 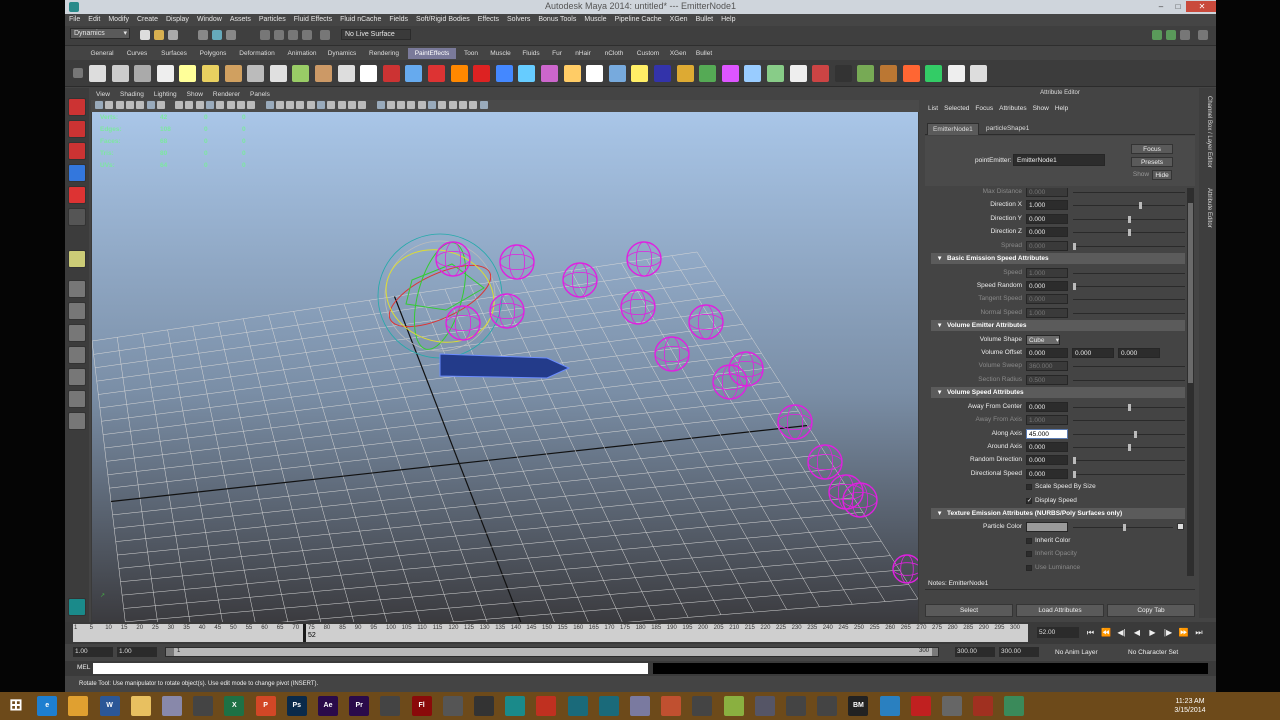 I want to click on slider-direction-x, so click(x=1129, y=206).